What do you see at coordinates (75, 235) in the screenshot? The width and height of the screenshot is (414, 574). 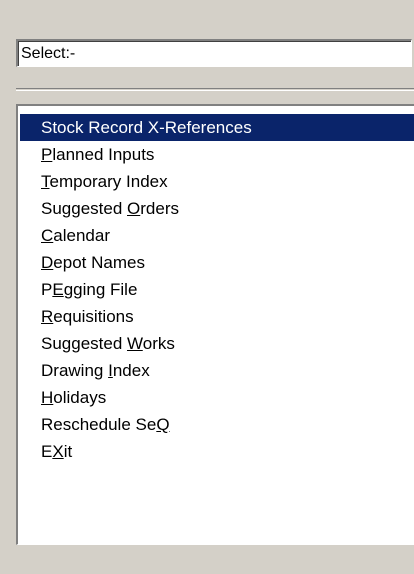 I see `menu-item-label: Calendar` at bounding box center [75, 235].